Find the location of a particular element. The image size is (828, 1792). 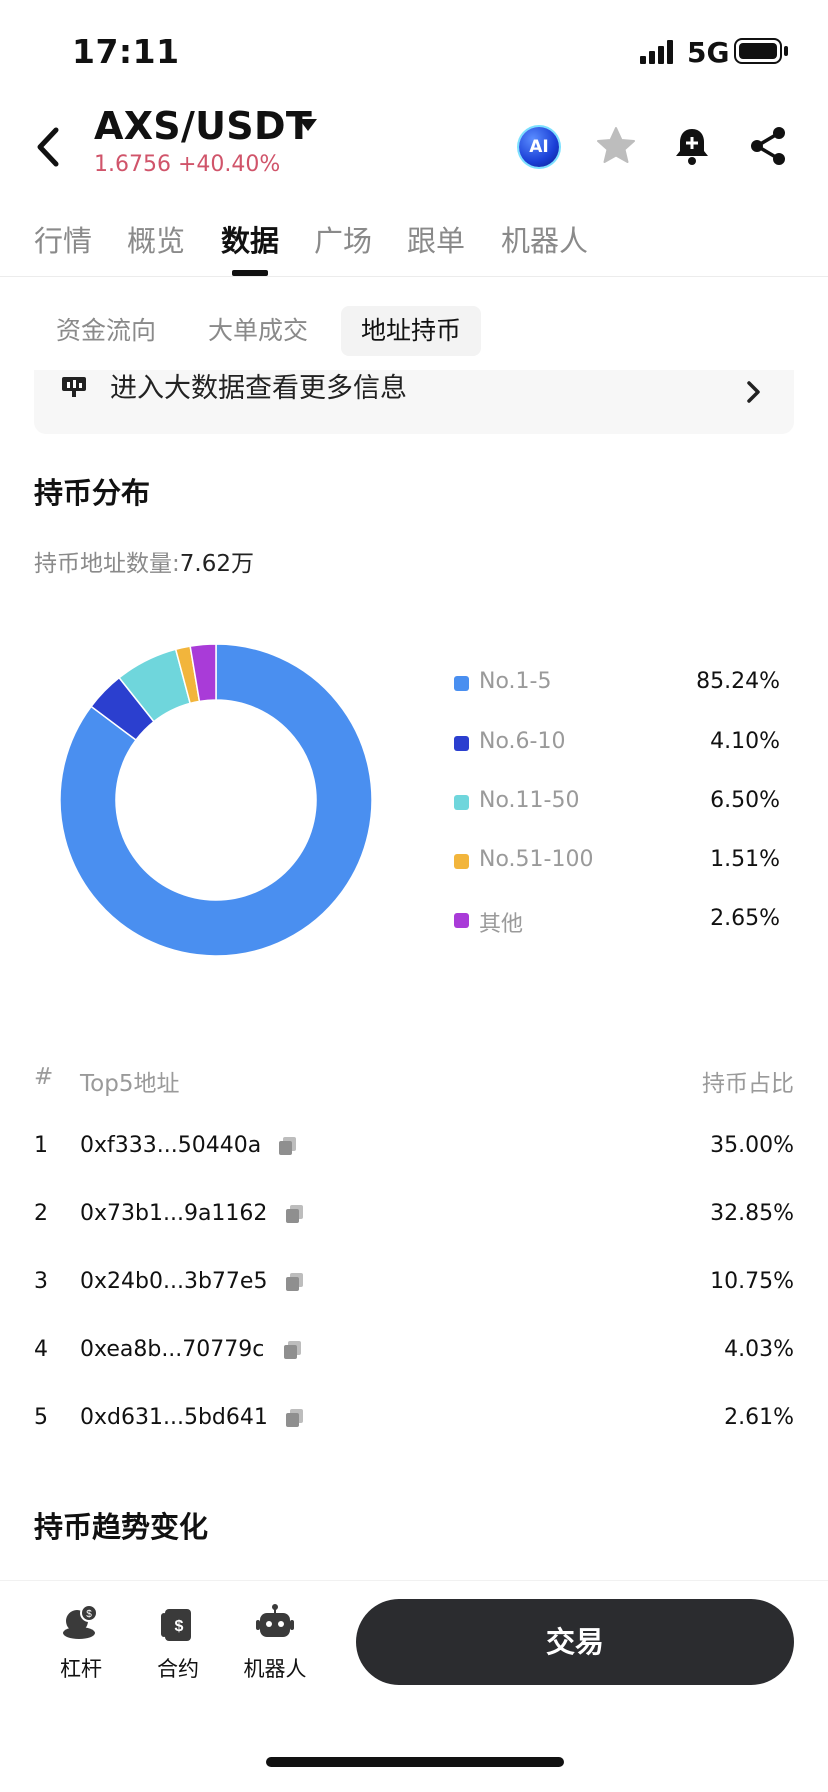

row-rank: 5 is located at coordinates (41, 1417).